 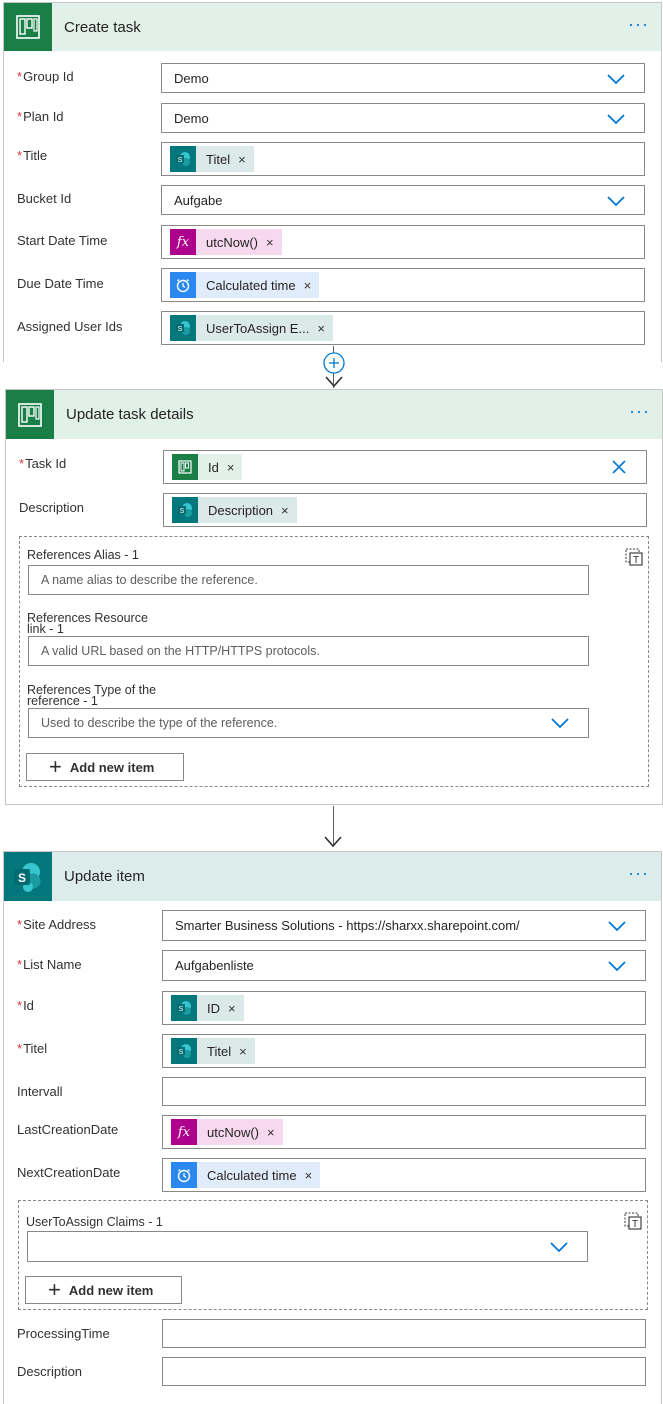 What do you see at coordinates (94, 1222) in the screenshot?
I see `user-to-assign-claims-label: UserToAssign Claims - 1` at bounding box center [94, 1222].